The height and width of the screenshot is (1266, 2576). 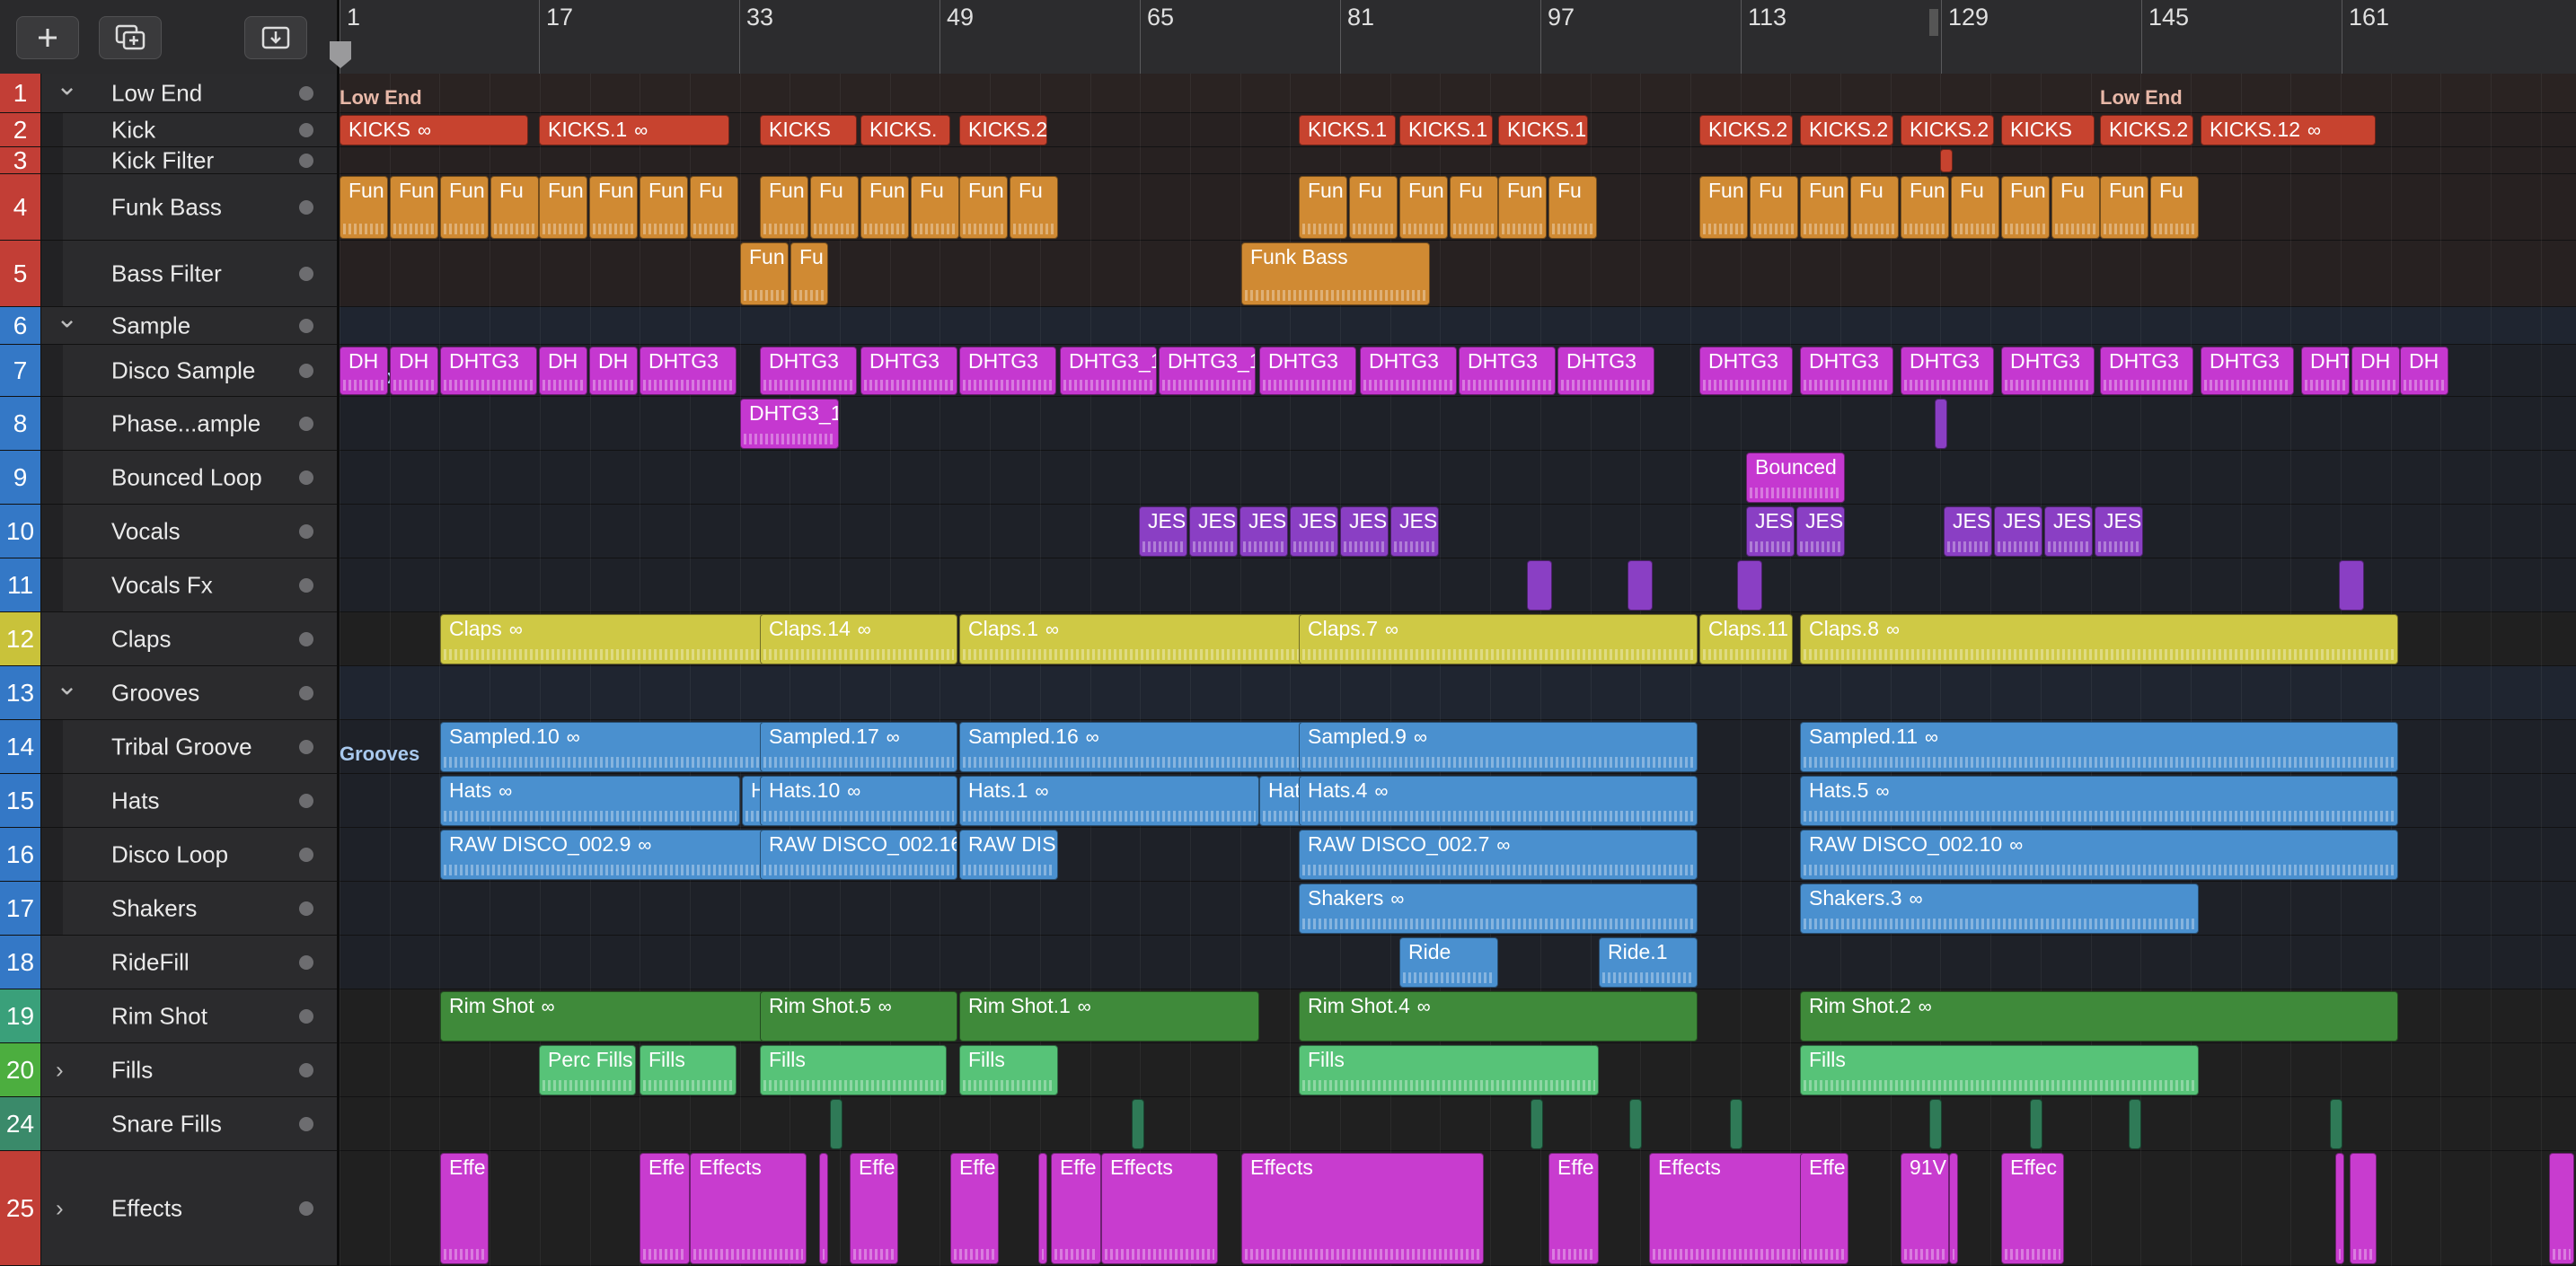 What do you see at coordinates (1335, 273) in the screenshot?
I see `region: Funk Bass` at bounding box center [1335, 273].